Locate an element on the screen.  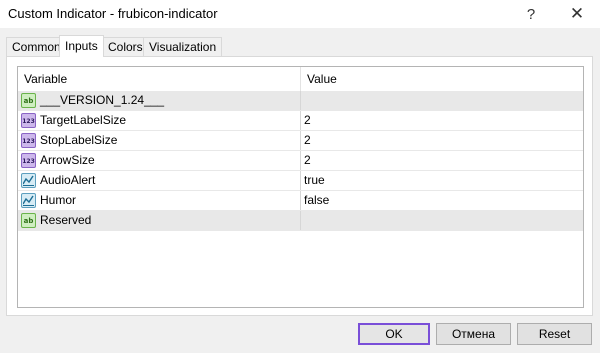
table-row: ab ___VERSION_1.24___ is located at coordinates (300, 101).